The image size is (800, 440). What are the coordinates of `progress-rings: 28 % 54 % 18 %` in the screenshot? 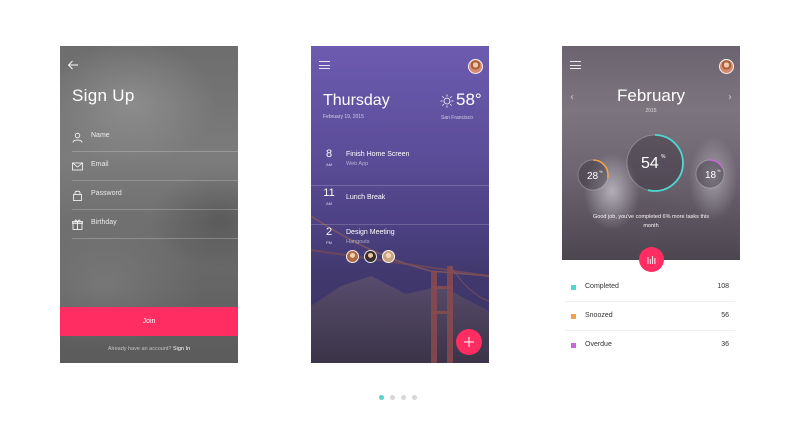 It's located at (651, 163).